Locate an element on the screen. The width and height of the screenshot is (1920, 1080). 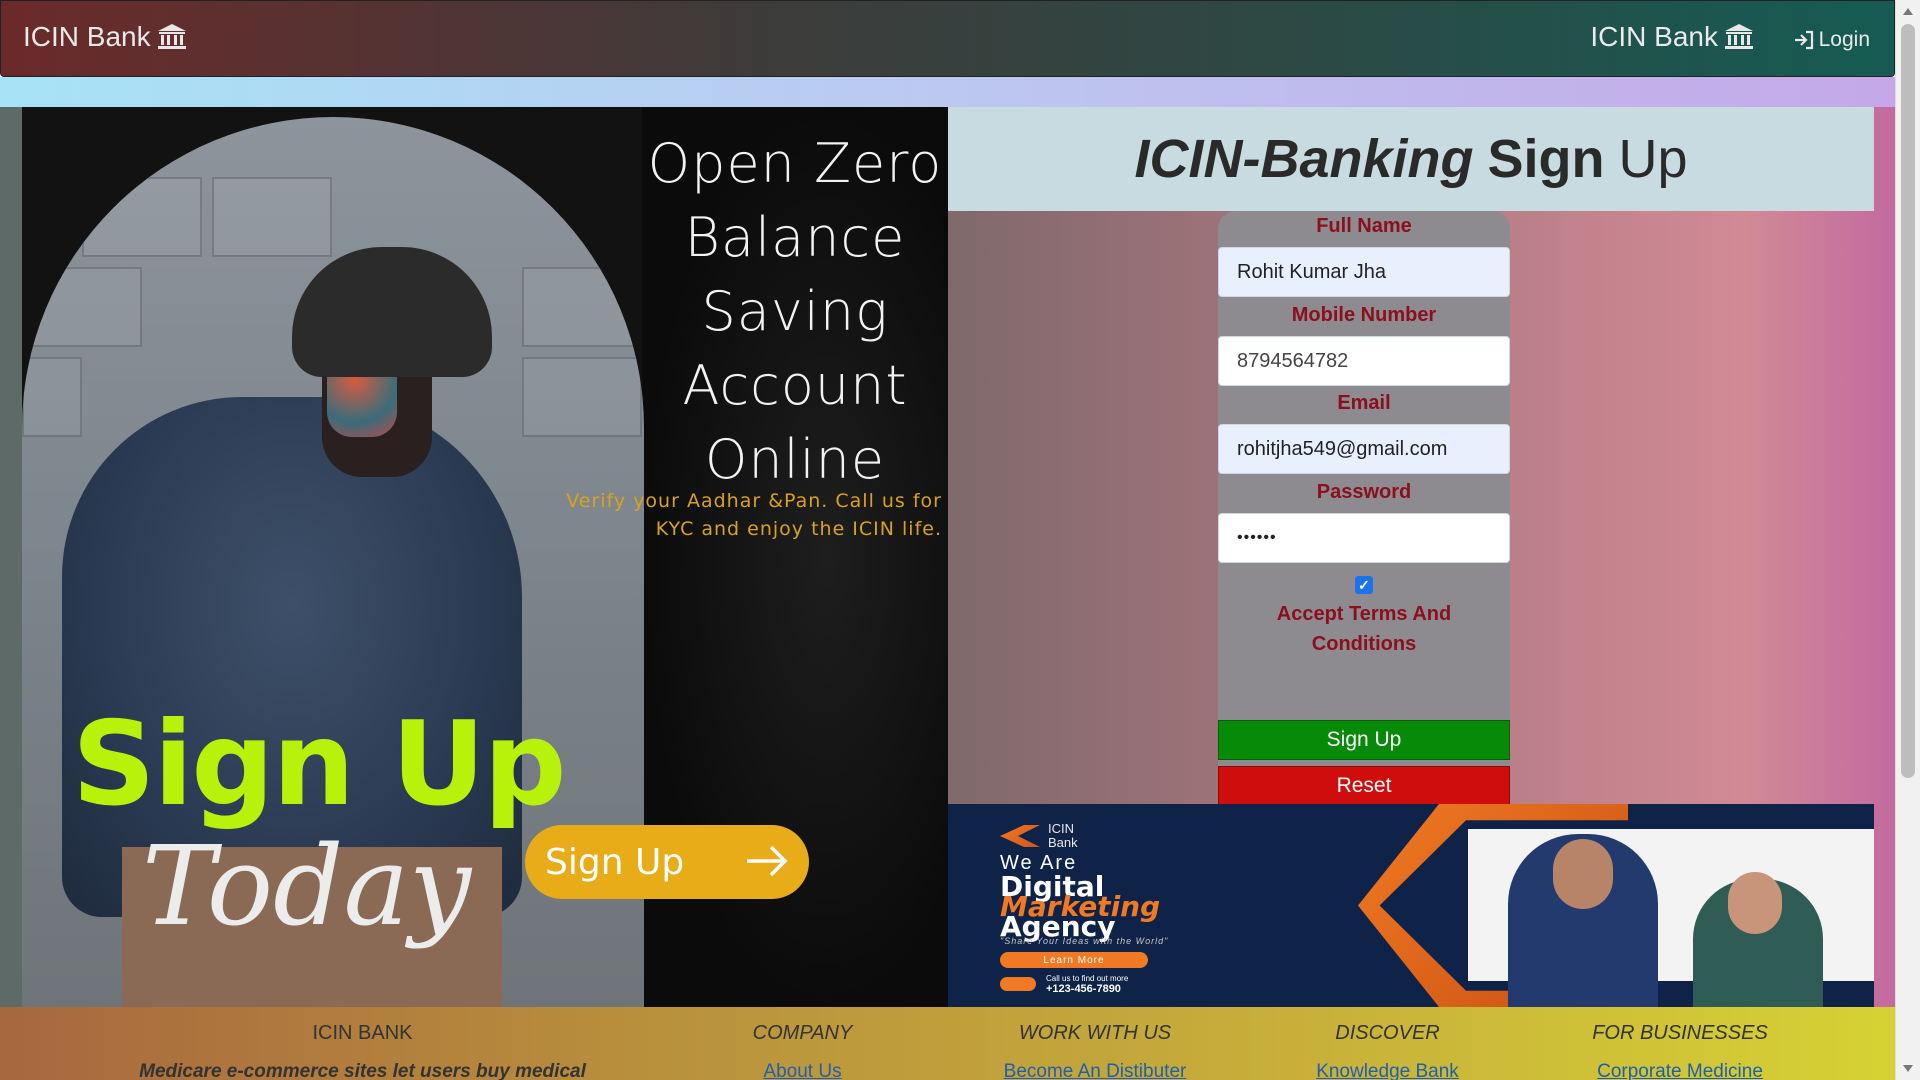
brand-right-label: ICIN Bank is located at coordinates (1654, 36).